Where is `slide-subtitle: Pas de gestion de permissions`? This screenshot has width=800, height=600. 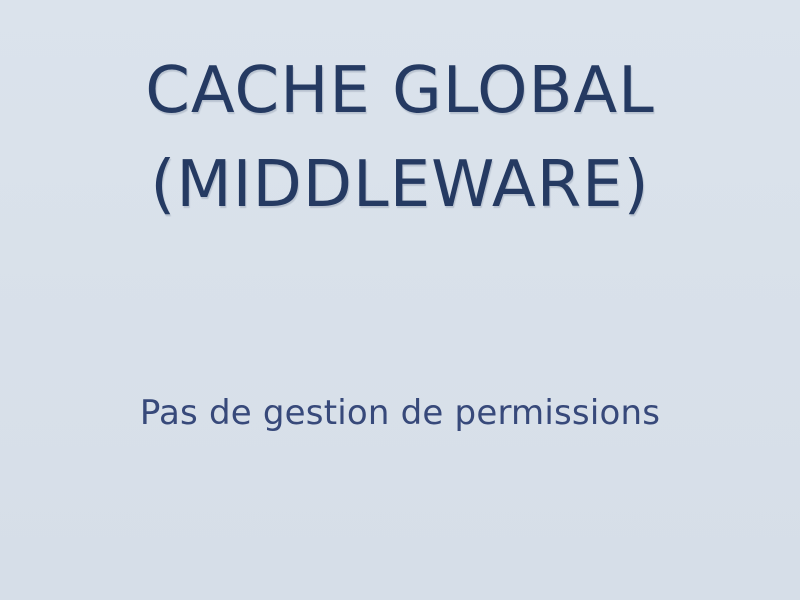 slide-subtitle: Pas de gestion de permissions is located at coordinates (400, 413).